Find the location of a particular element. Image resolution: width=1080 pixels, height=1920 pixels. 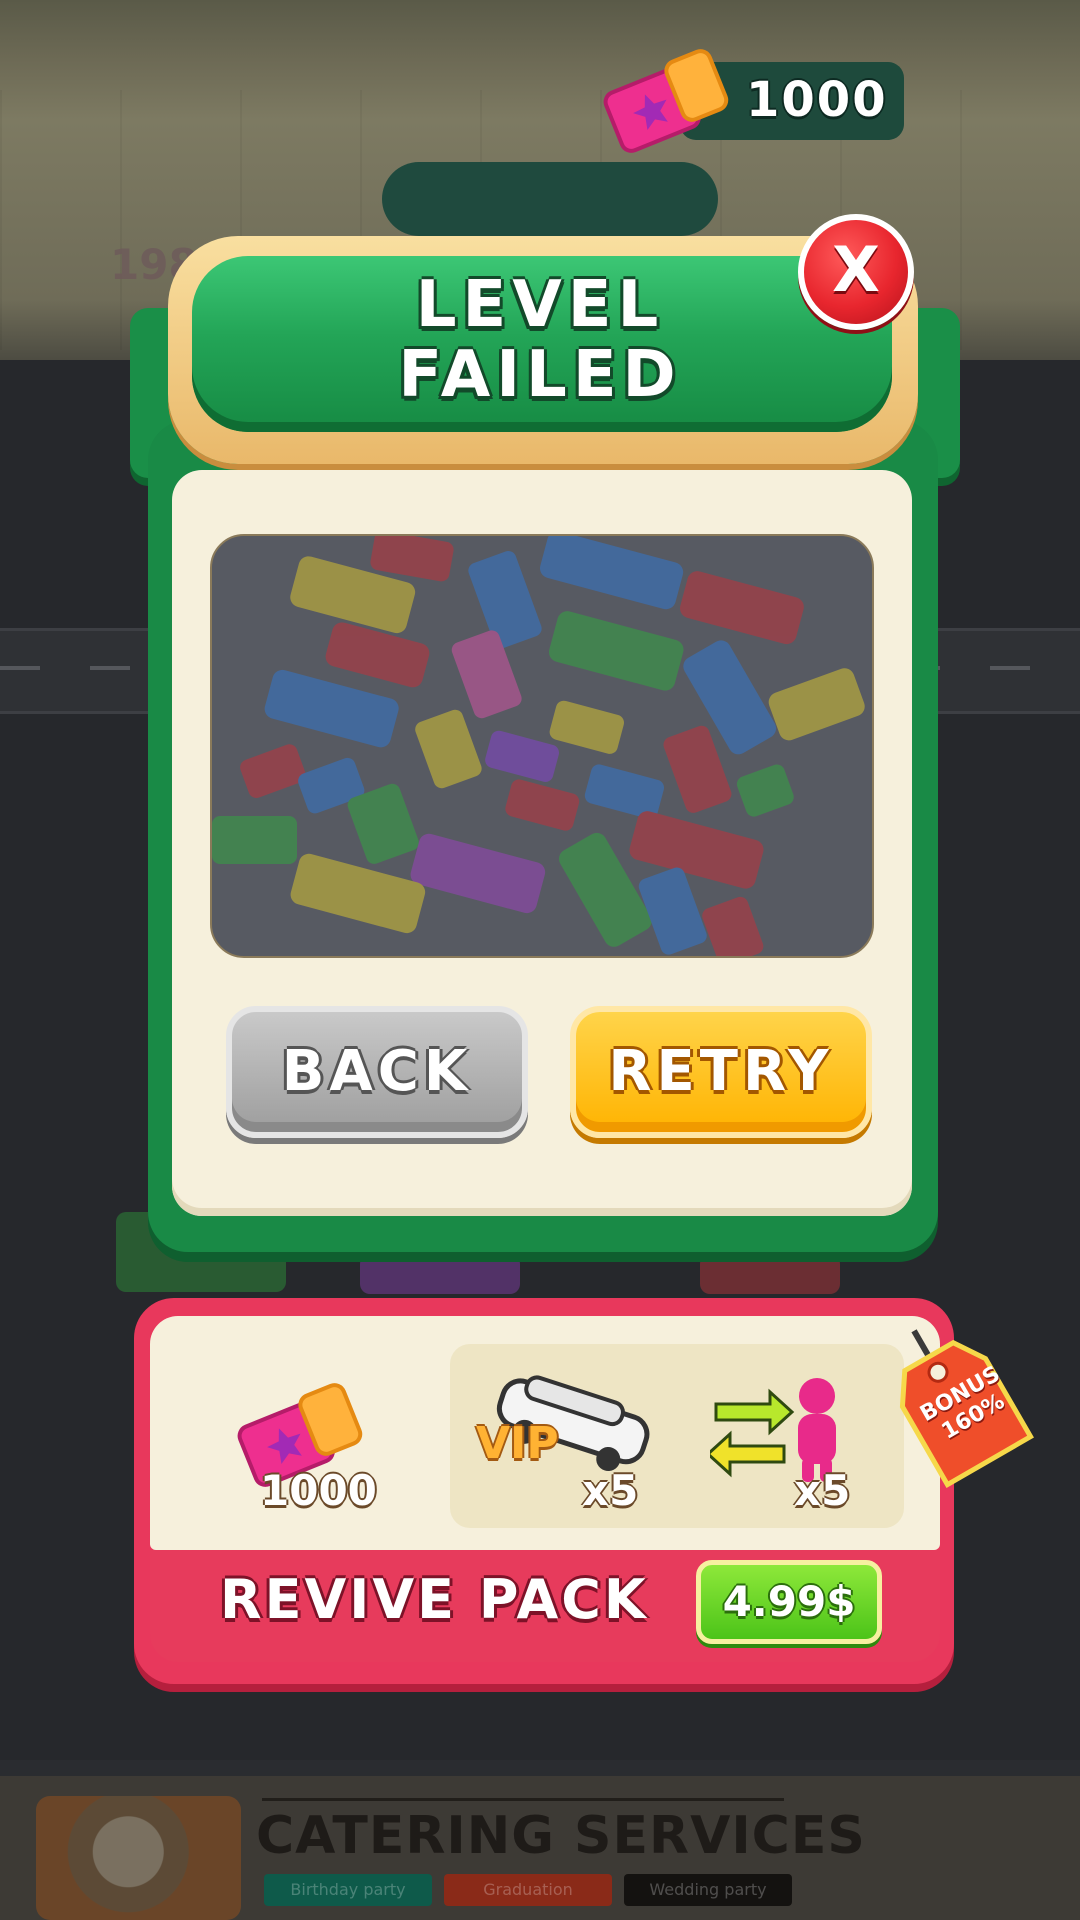

level-preview-vehicles is located at coordinates (542, 746).